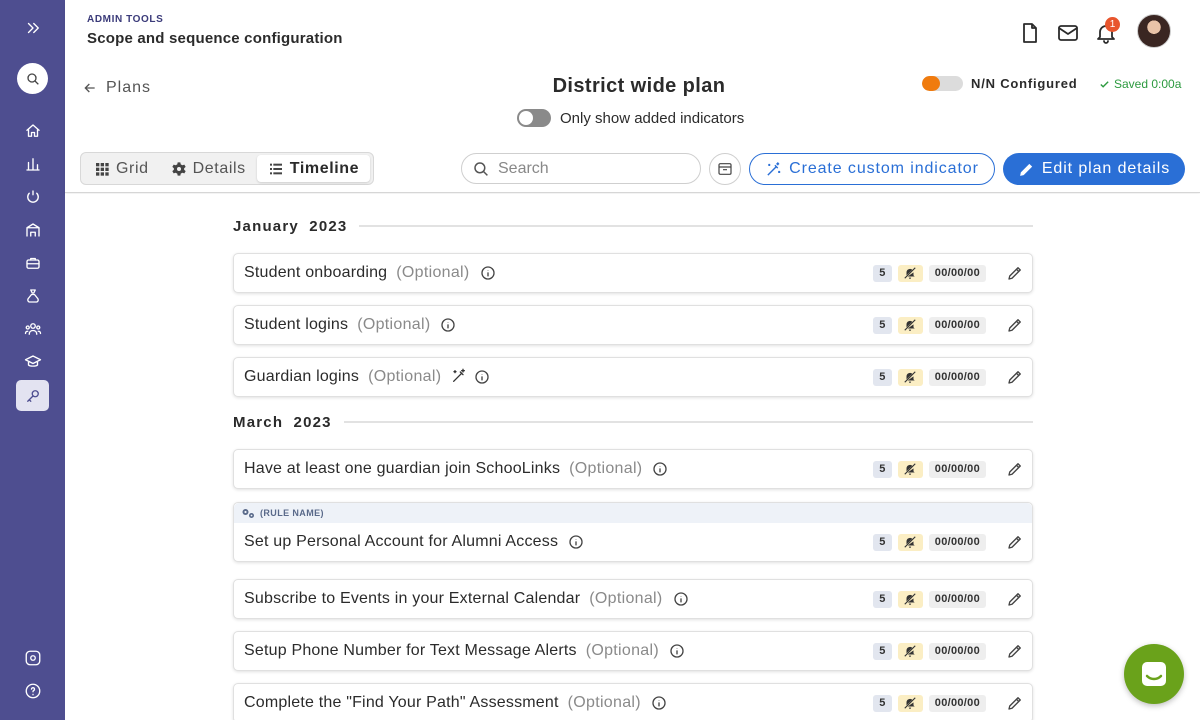  I want to click on month-header: January 2023, so click(633, 226).